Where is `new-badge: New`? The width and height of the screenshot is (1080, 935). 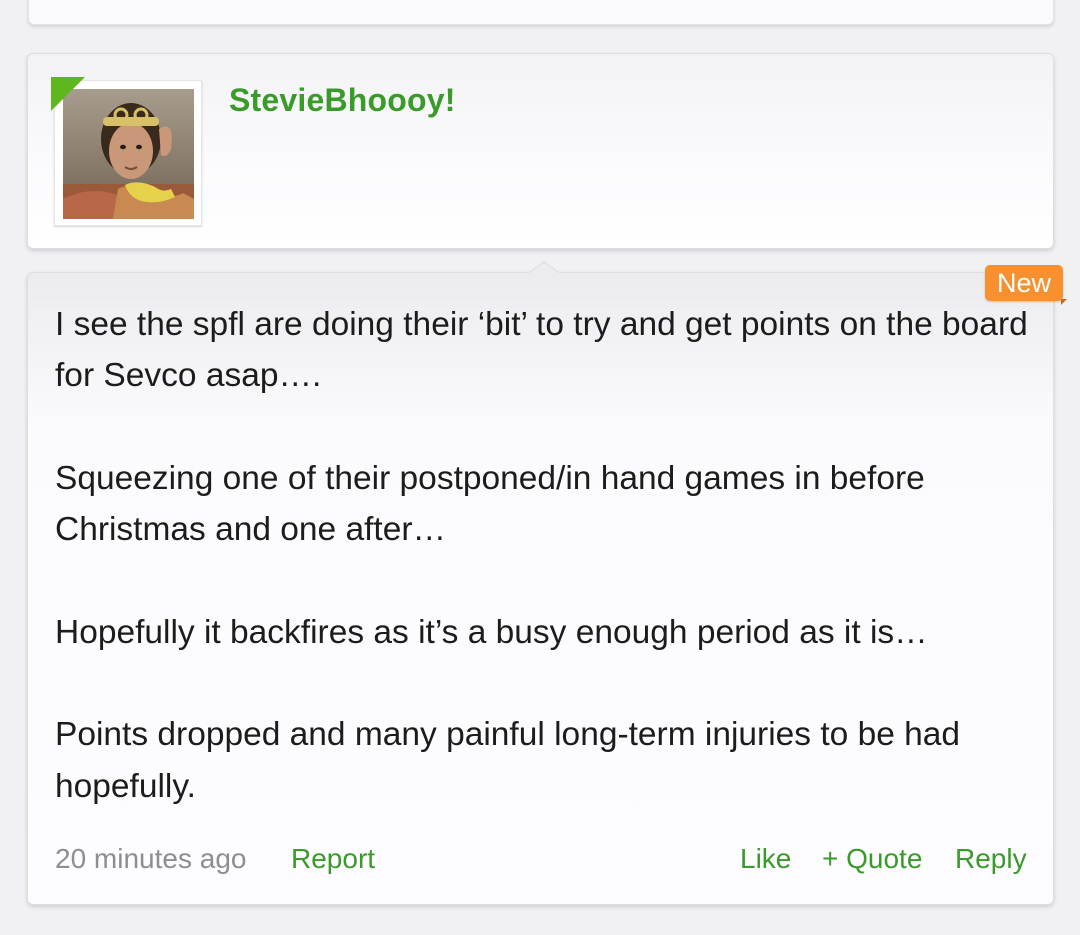 new-badge: New is located at coordinates (1026, 285).